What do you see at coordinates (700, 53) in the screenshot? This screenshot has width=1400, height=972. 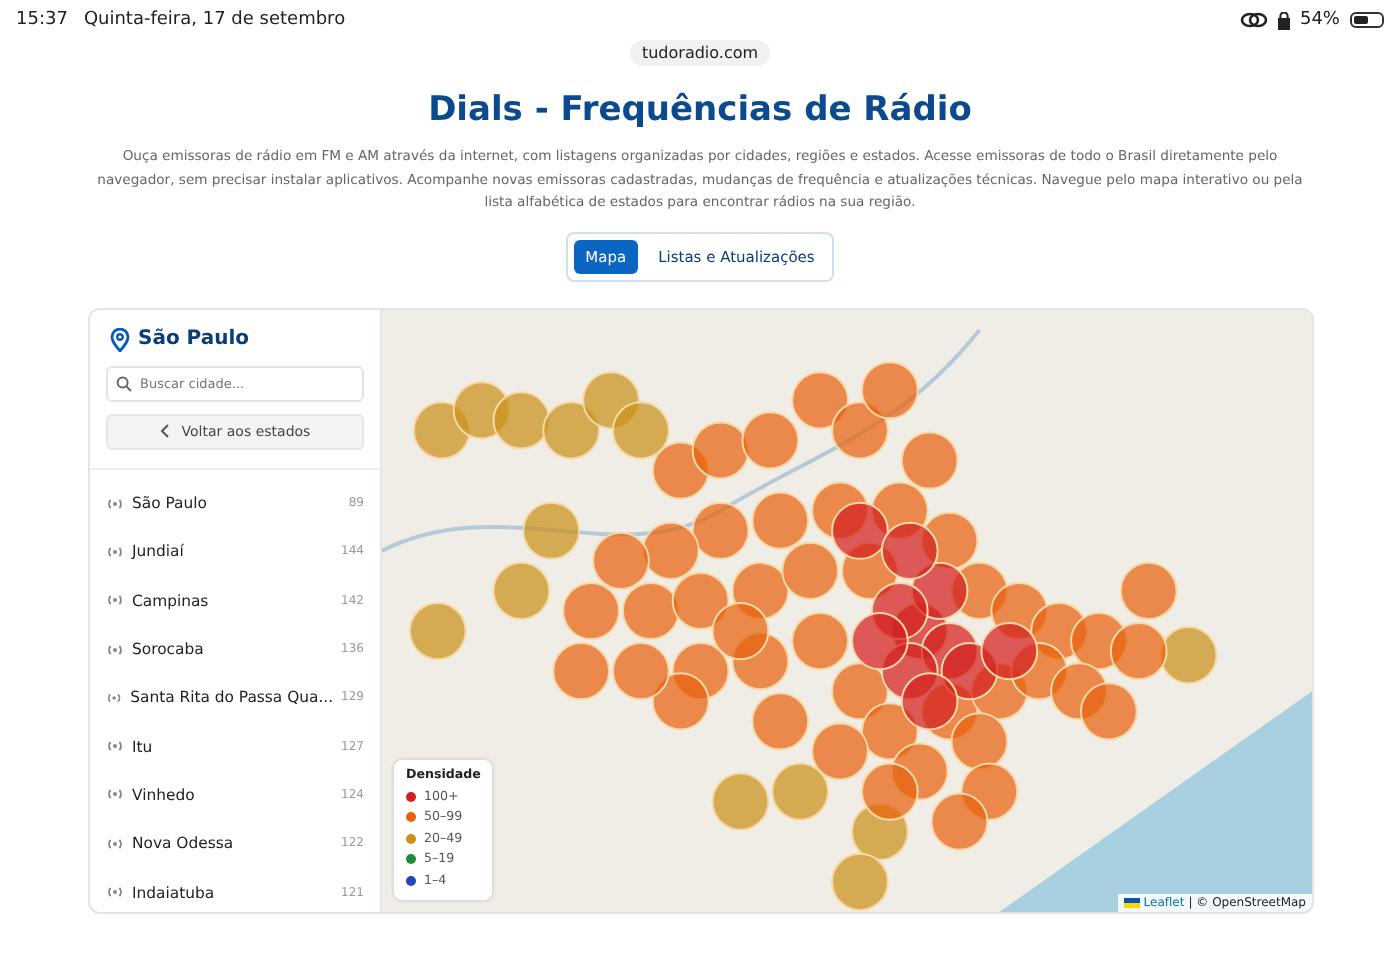 I see `url-pill: tudoradio.com` at bounding box center [700, 53].